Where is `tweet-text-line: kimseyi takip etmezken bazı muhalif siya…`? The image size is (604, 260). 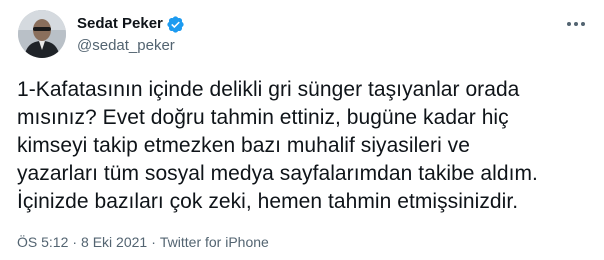
tweet-text-line: kimseyi takip etmezken bazı muhalif siya… is located at coordinates (243, 145).